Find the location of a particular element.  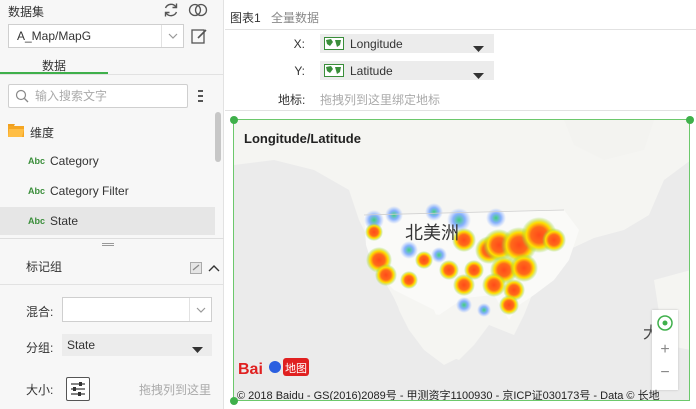

field-label: State is located at coordinates (64, 221).